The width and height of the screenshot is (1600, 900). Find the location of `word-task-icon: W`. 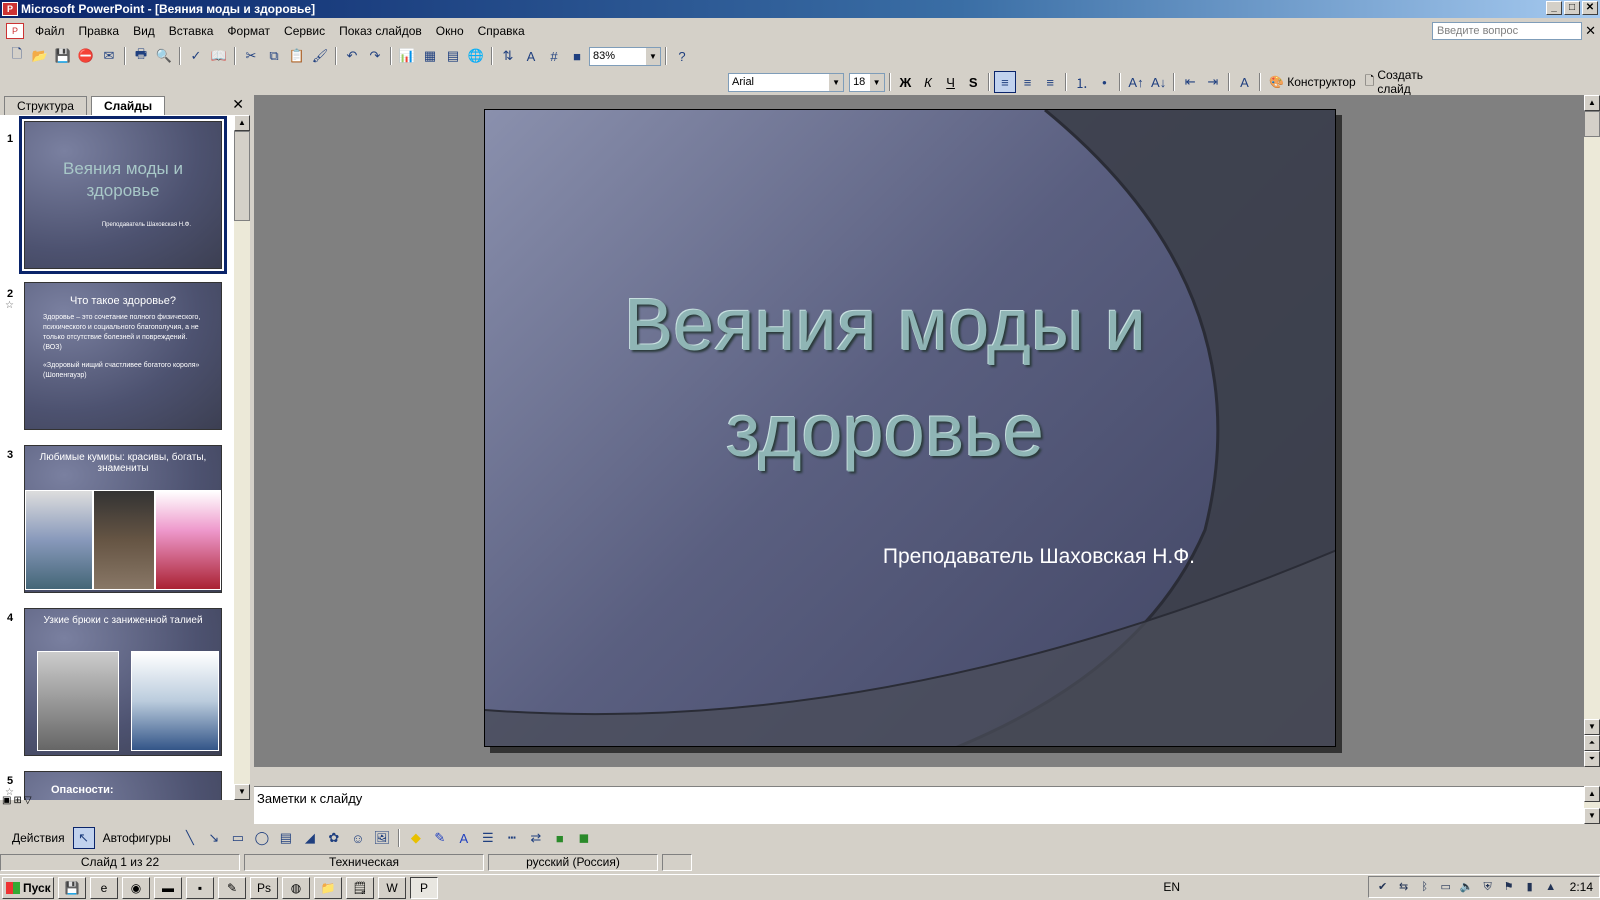

word-task-icon: W is located at coordinates (392, 887).